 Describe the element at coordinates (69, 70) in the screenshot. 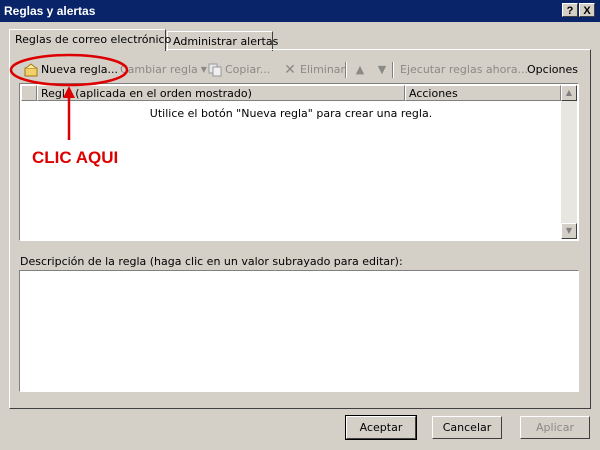

I see `highlight-ellipse` at that location.